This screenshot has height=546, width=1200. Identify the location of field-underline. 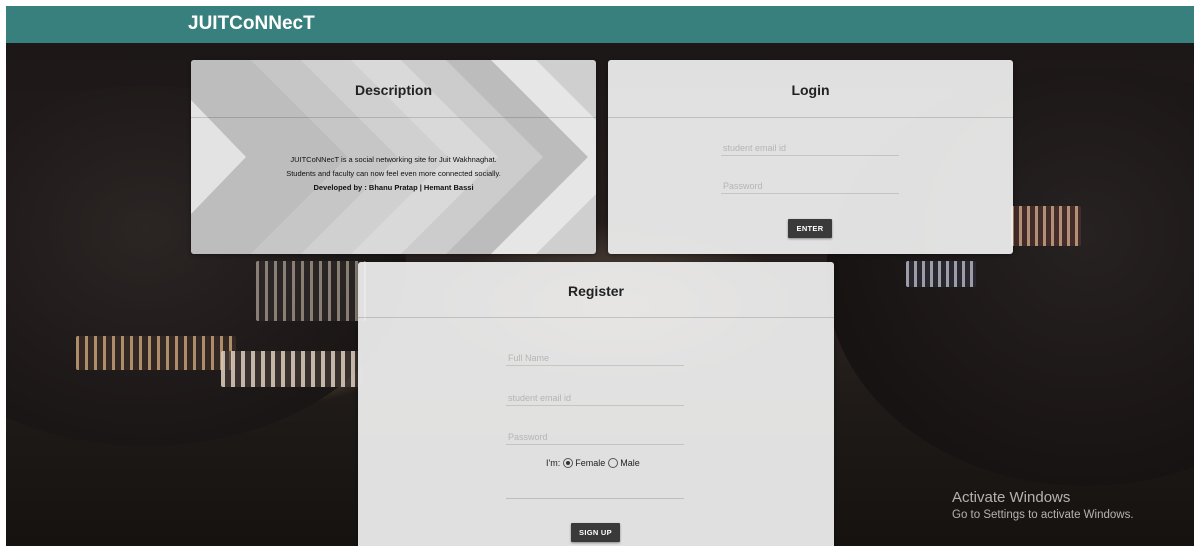
(595, 498).